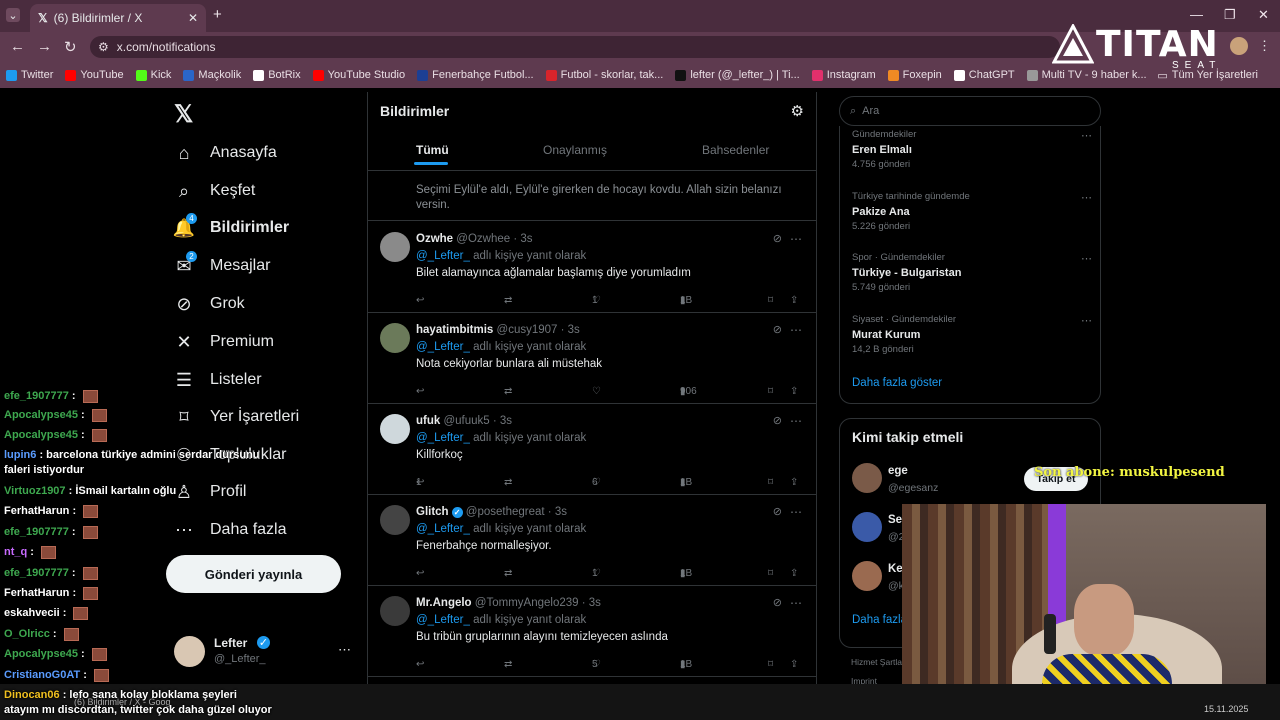 This screenshot has height=720, width=1280. What do you see at coordinates (432, 150) in the screenshot?
I see `tab-all: Tümü` at bounding box center [432, 150].